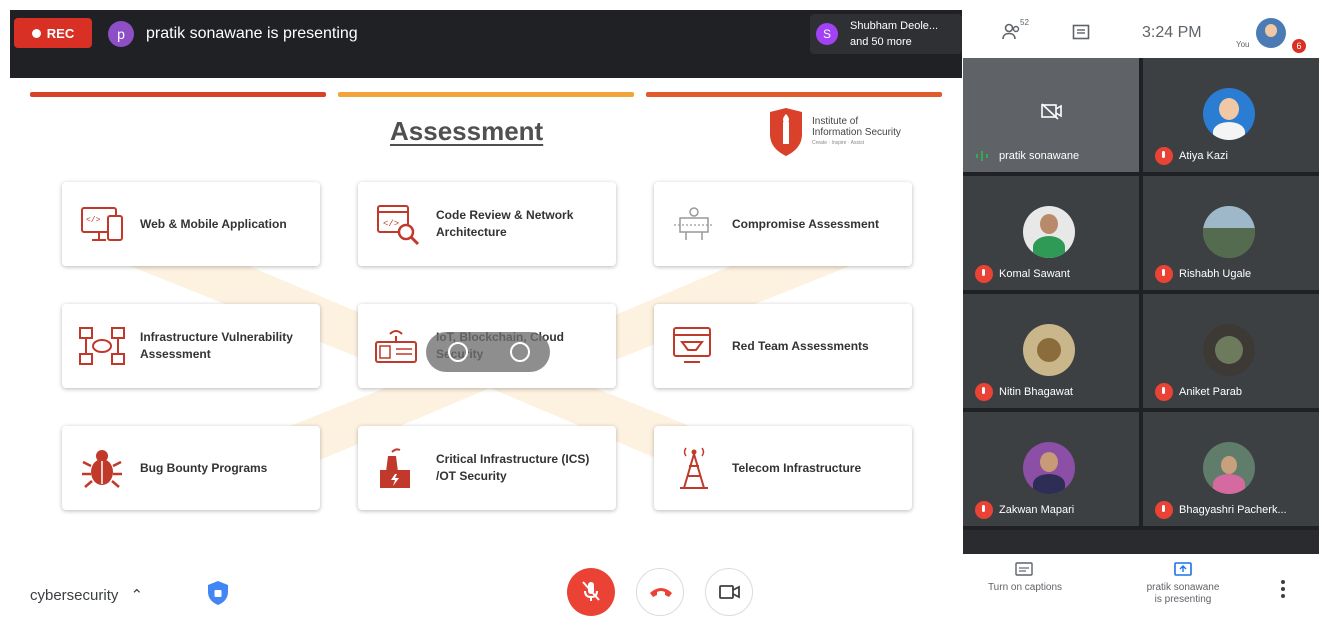 The width and height of the screenshot is (1319, 623). Describe the element at coordinates (1243, 44) in the screenshot. I see `self-label: You` at that location.